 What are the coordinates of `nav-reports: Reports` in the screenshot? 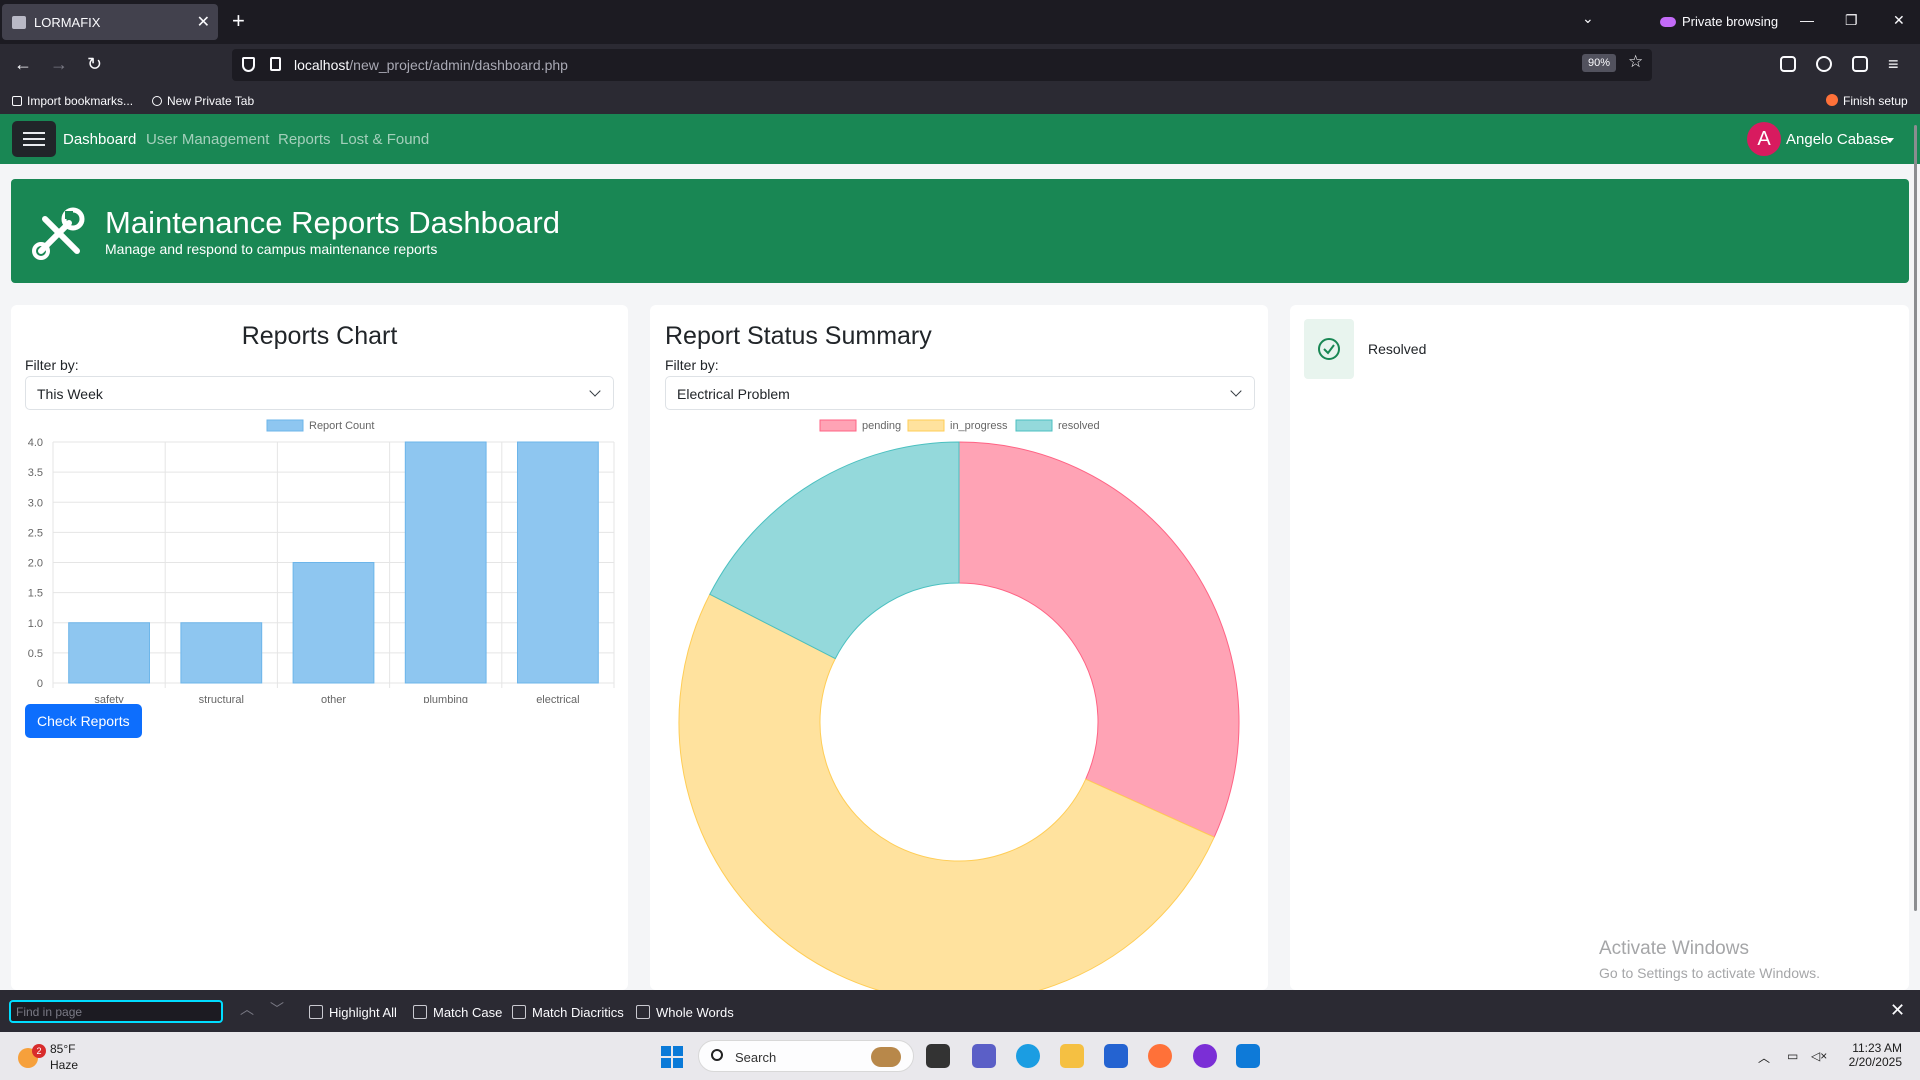 It's located at (304, 139).